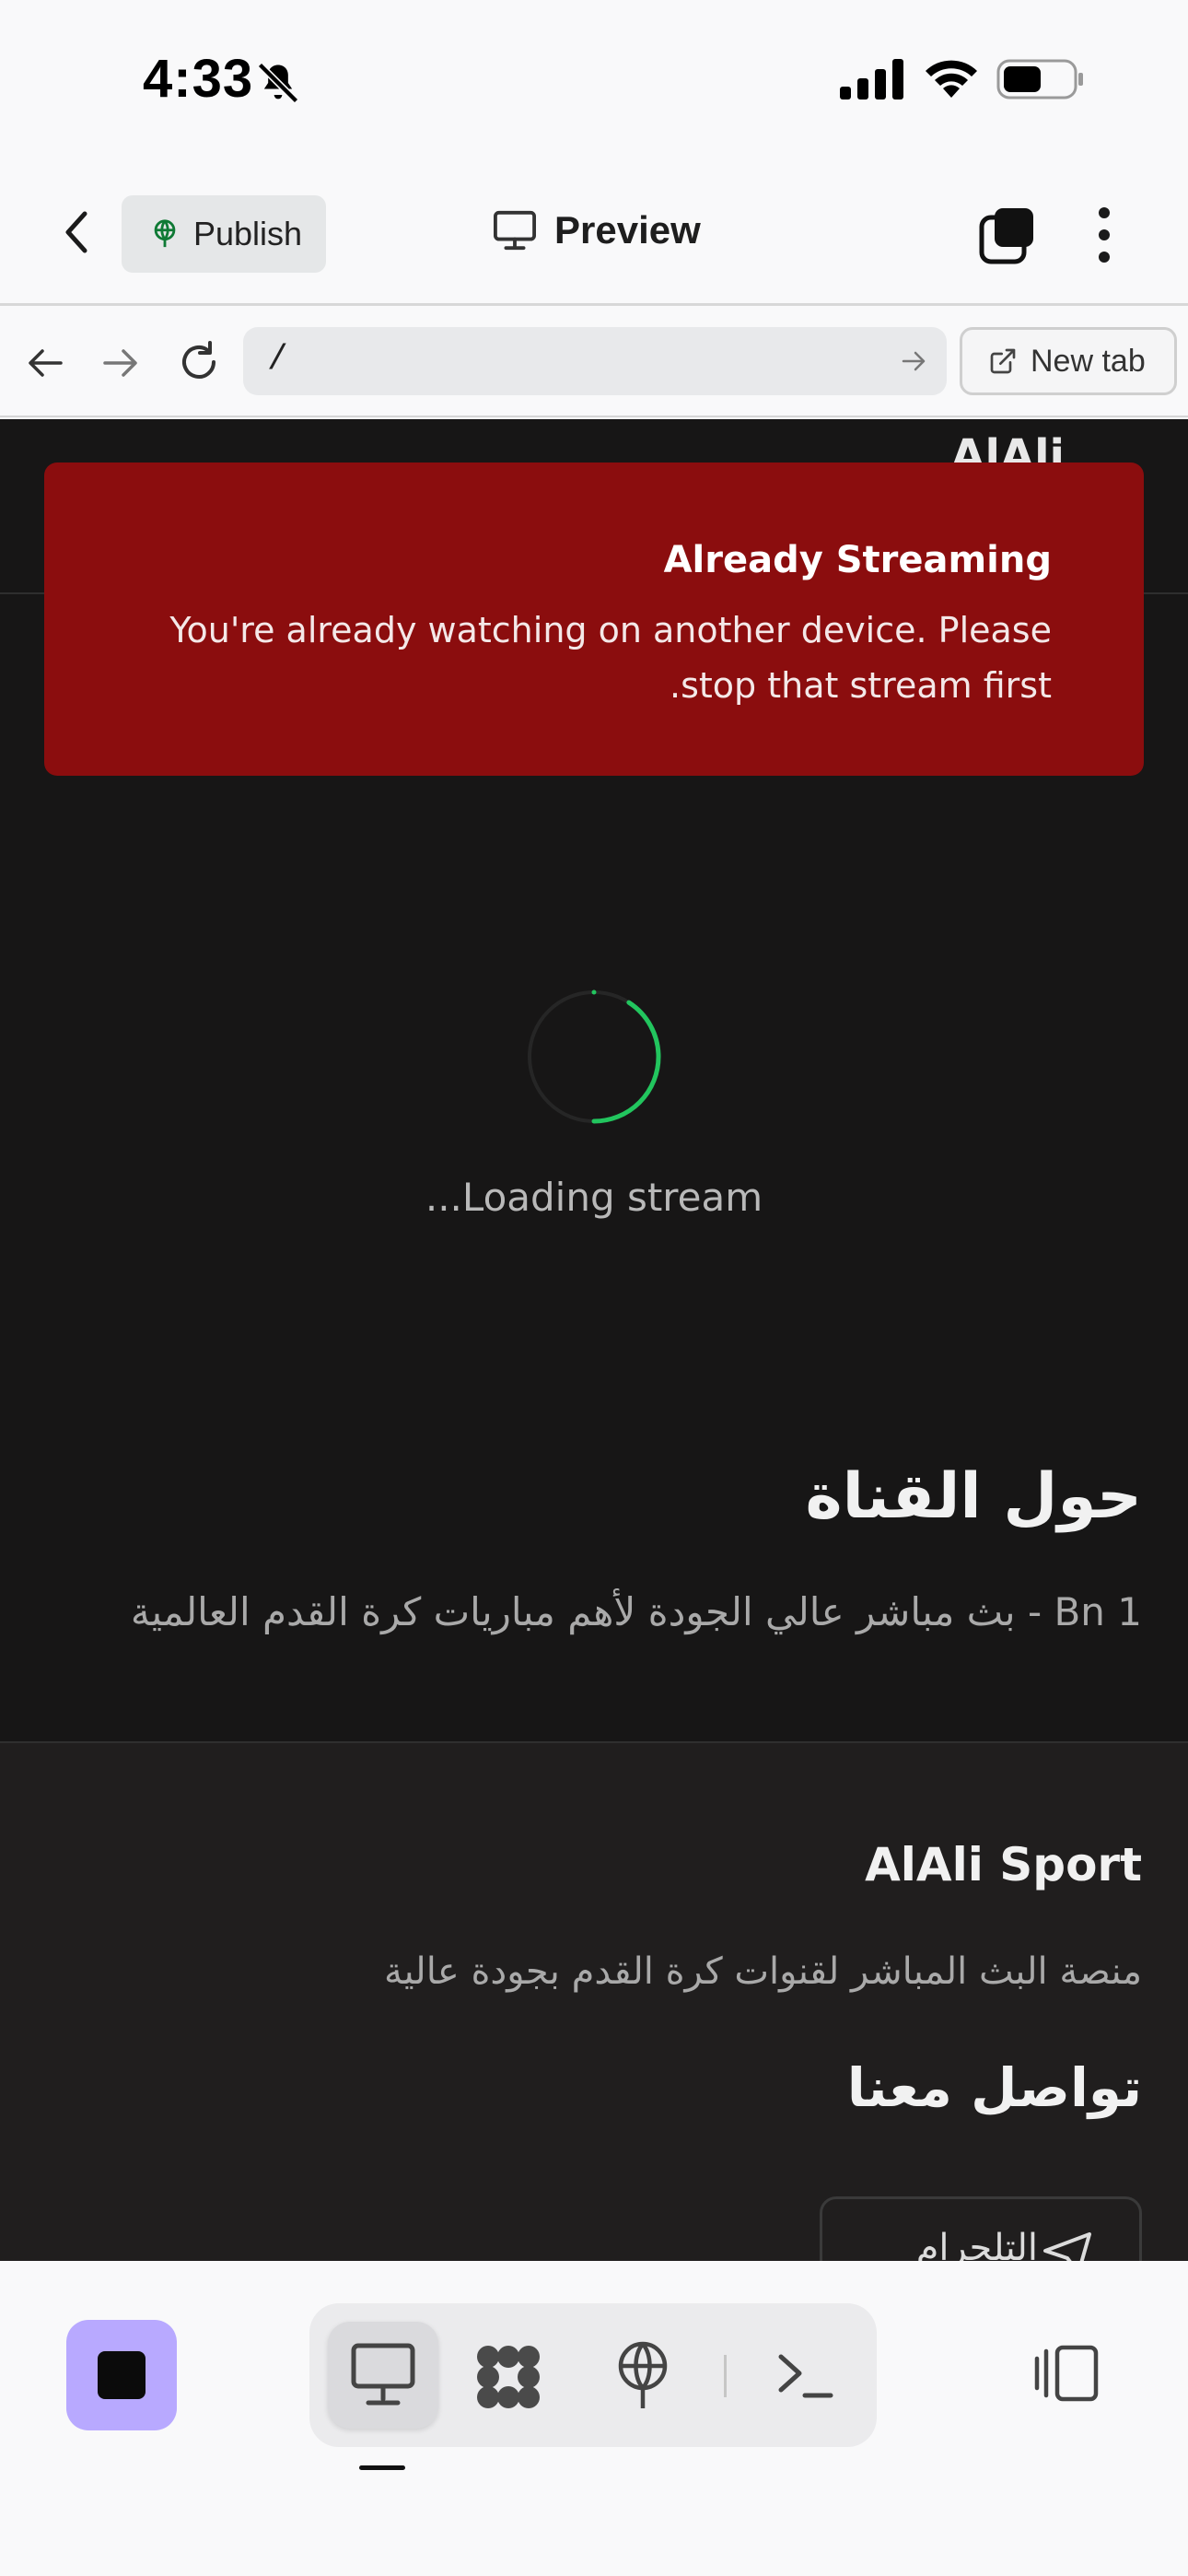 The height and width of the screenshot is (2576, 1188). Describe the element at coordinates (248, 233) in the screenshot. I see `publish-label: Publish` at that location.